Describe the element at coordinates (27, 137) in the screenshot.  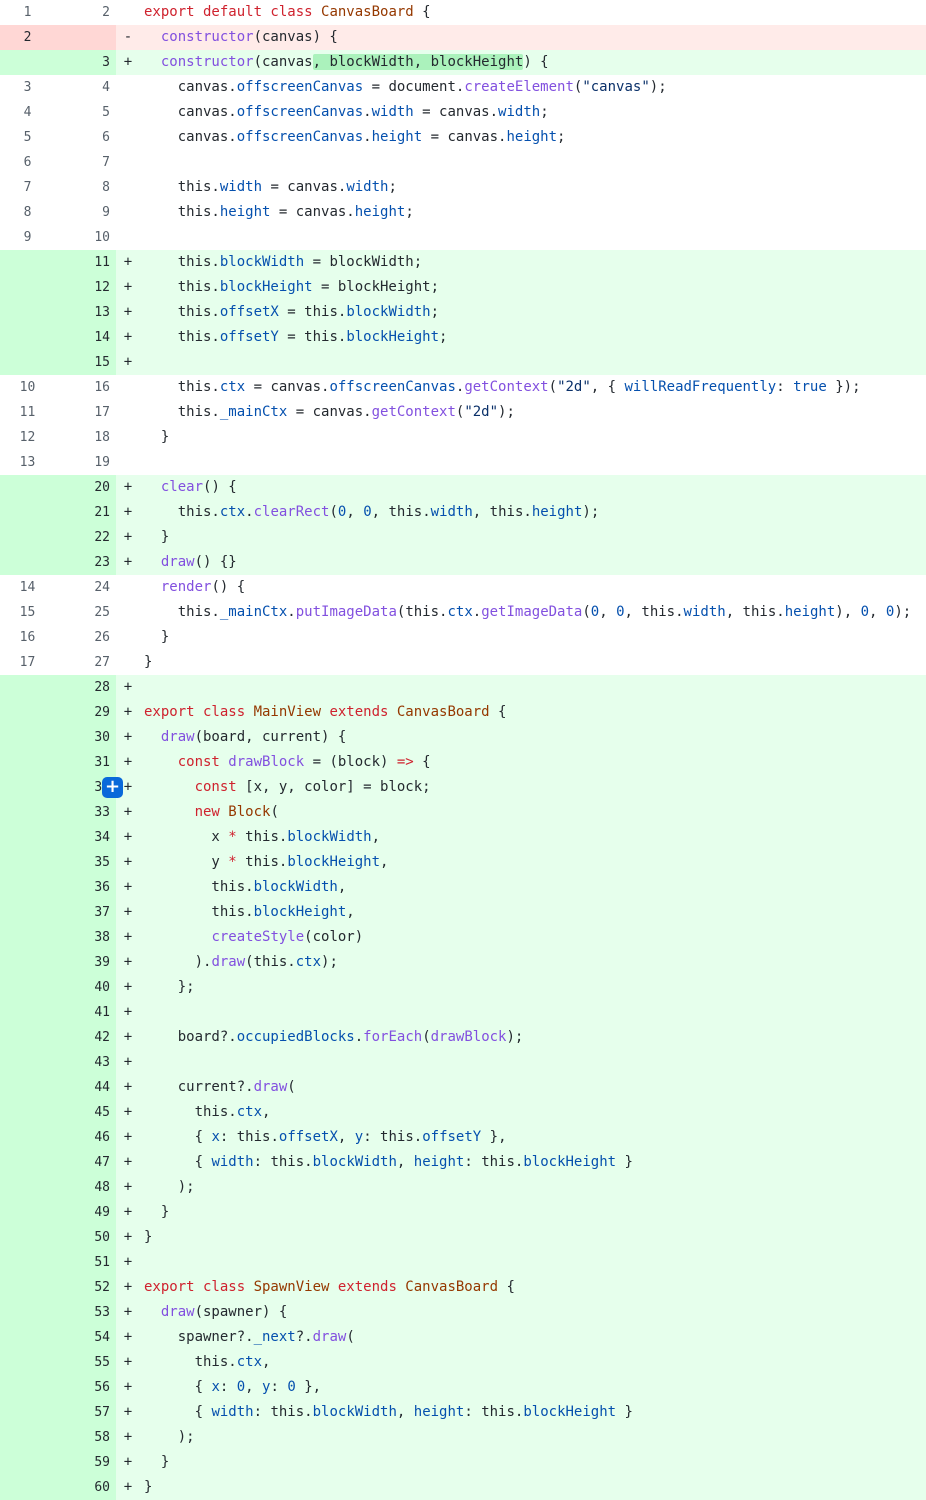
I see `old-line-number: 5` at that location.